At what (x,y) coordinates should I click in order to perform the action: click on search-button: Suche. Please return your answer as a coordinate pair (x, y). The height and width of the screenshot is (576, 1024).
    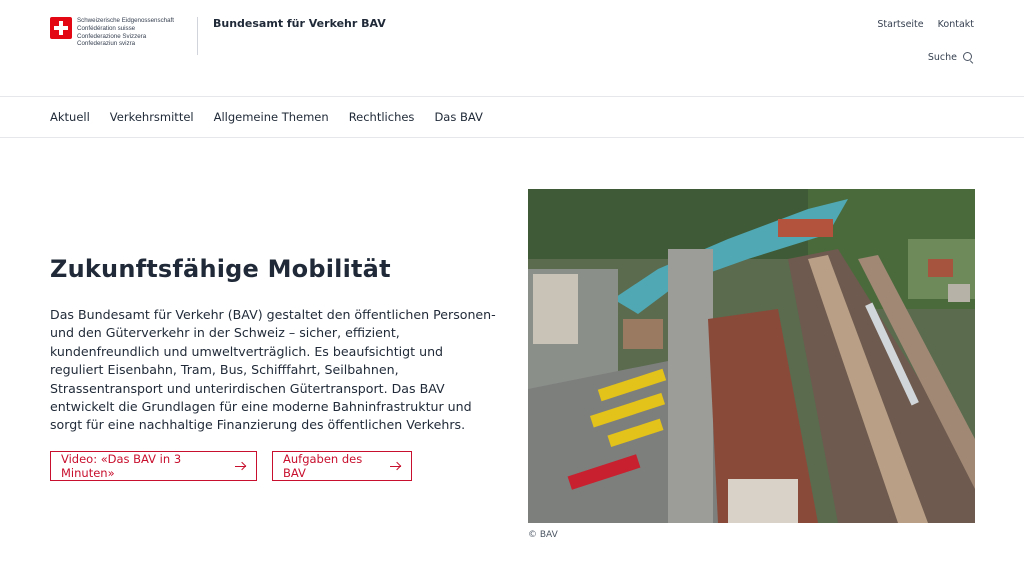
    Looking at the image, I should click on (951, 57).